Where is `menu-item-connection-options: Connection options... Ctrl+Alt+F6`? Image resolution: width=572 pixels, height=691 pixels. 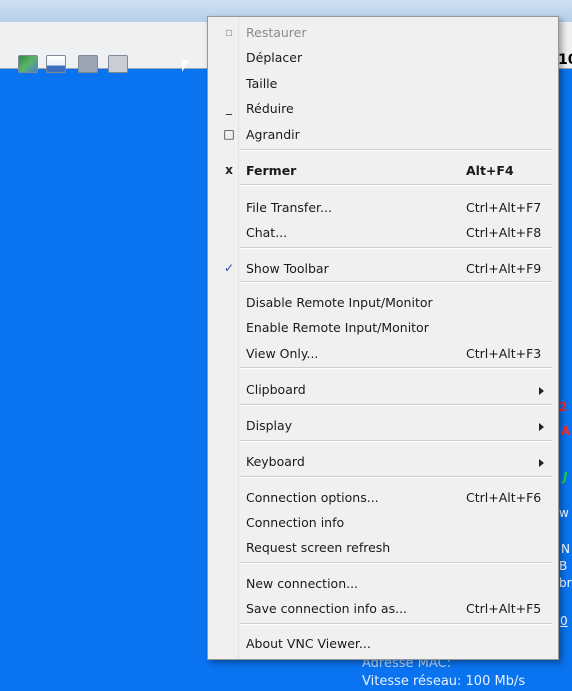 menu-item-connection-options: Connection options... Ctrl+Alt+F6 is located at coordinates (383, 498).